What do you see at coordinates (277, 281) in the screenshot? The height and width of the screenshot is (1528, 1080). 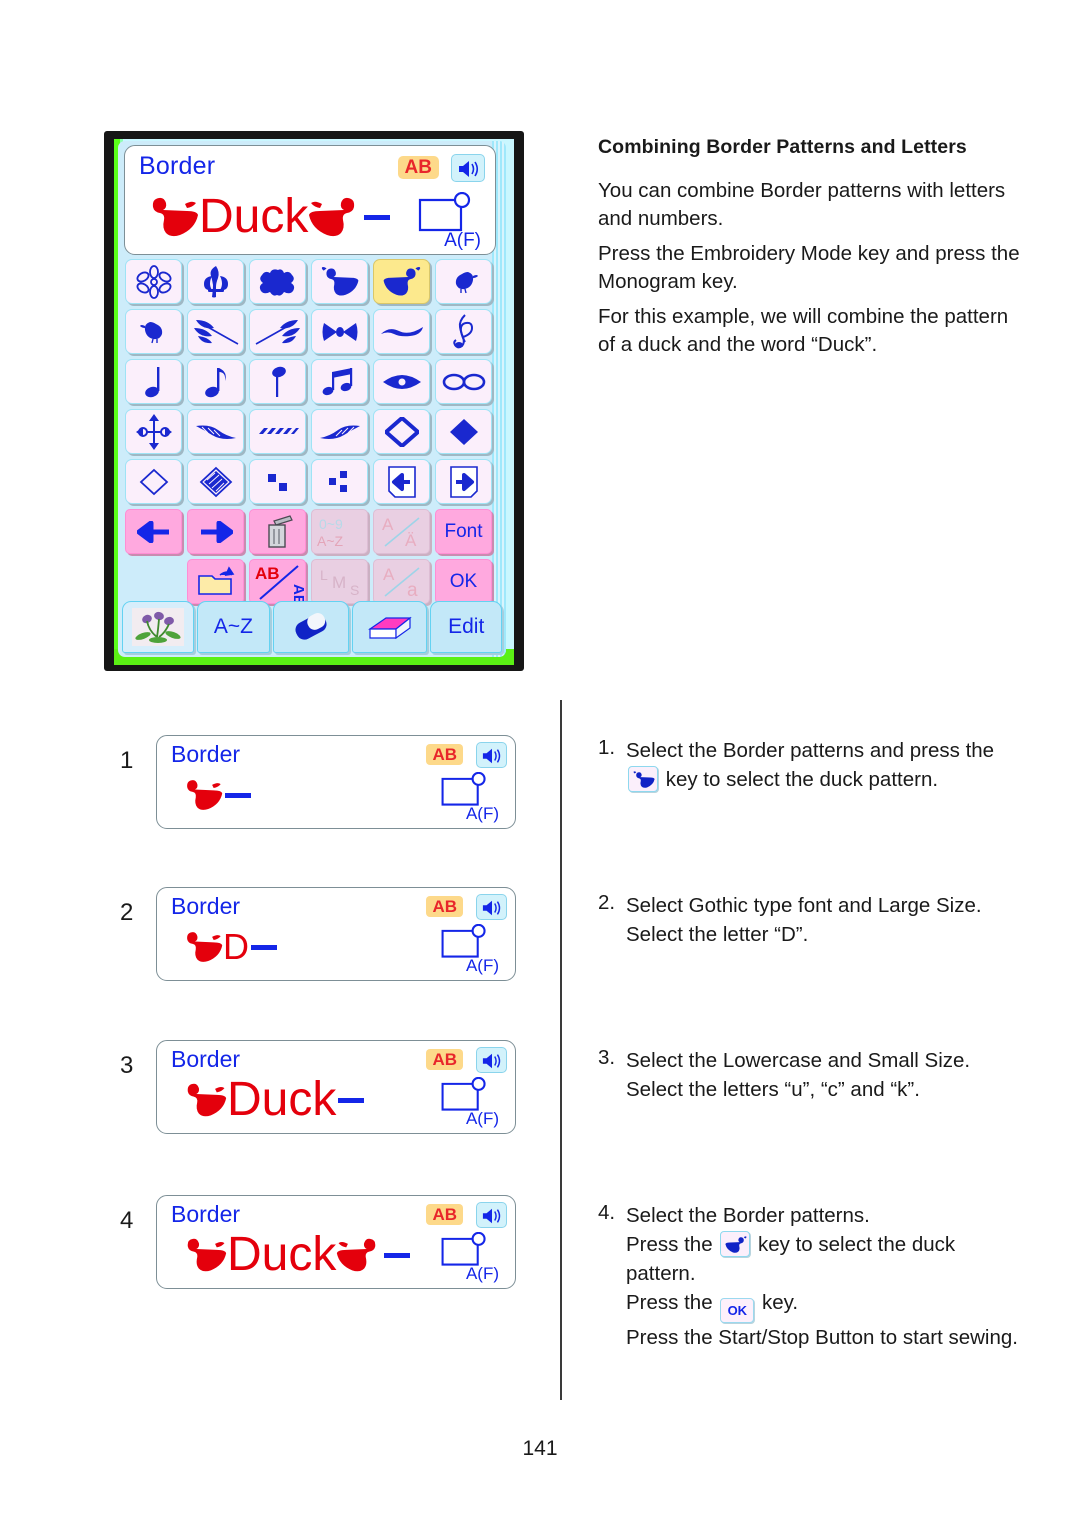 I see `clover-leaf-icon` at bounding box center [277, 281].